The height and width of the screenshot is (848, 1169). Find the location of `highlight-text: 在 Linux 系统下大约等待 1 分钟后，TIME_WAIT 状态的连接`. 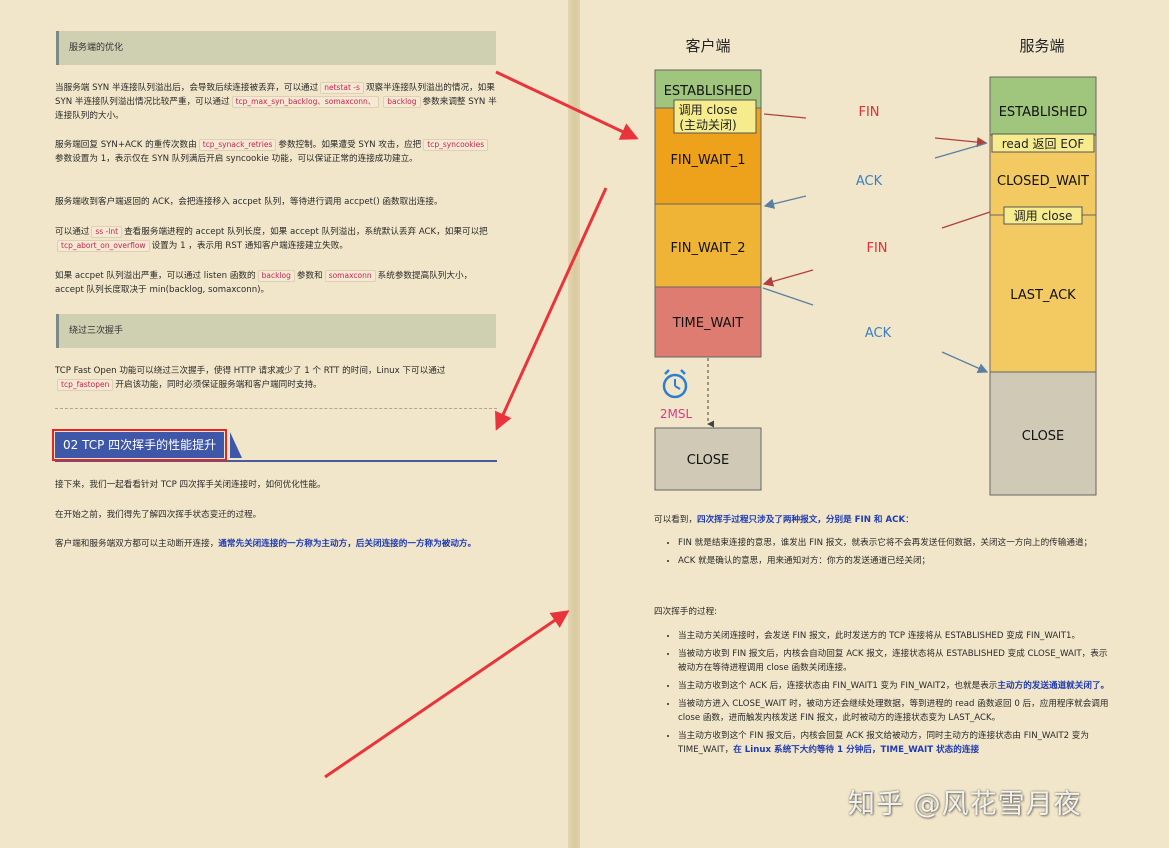

highlight-text: 在 Linux 系统下大约等待 1 分钟后，TIME_WAIT 状态的连接 is located at coordinates (856, 750).